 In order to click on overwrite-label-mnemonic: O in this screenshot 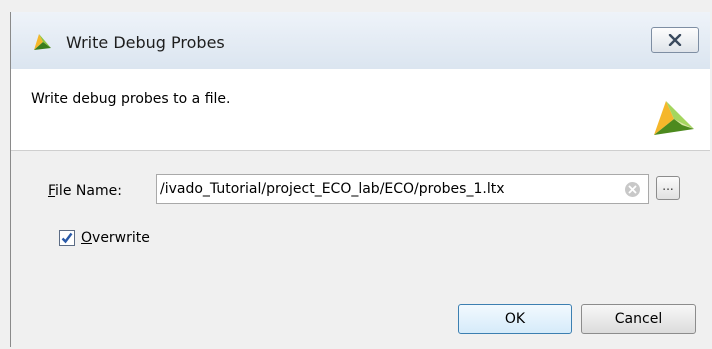, I will do `click(87, 238)`.